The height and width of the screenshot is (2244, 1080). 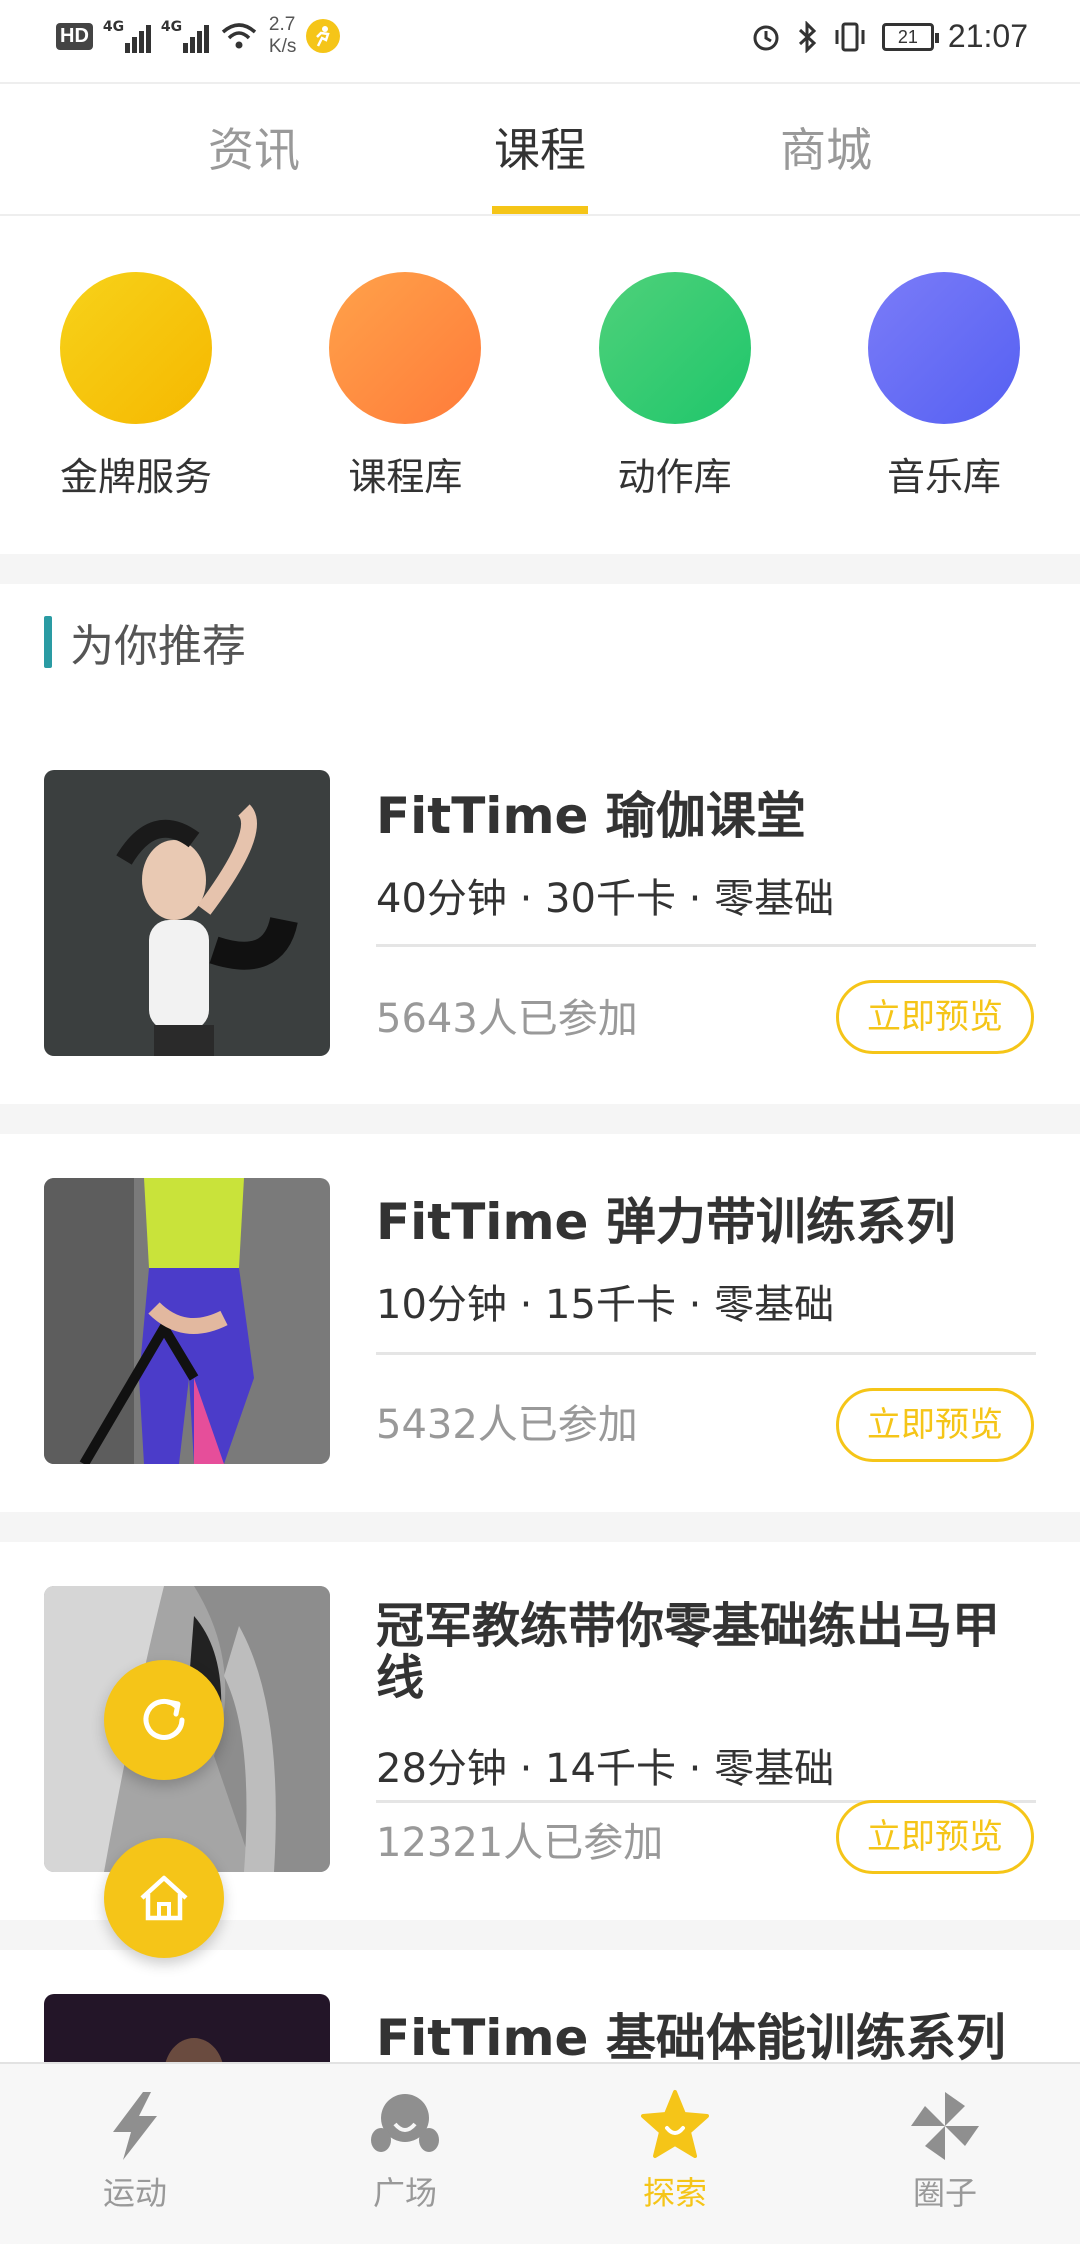 I want to click on participant-count: 5643人已参加, so click(x=507, y=1019).